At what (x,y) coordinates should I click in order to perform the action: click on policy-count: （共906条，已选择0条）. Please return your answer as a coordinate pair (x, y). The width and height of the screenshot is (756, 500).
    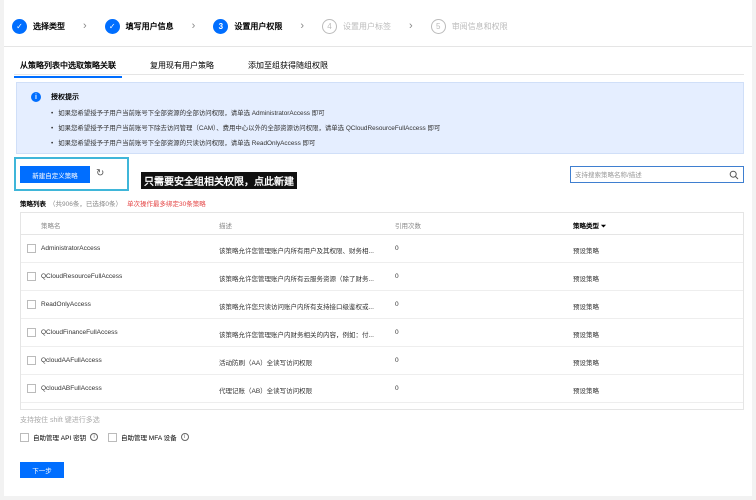
    Looking at the image, I should click on (85, 204).